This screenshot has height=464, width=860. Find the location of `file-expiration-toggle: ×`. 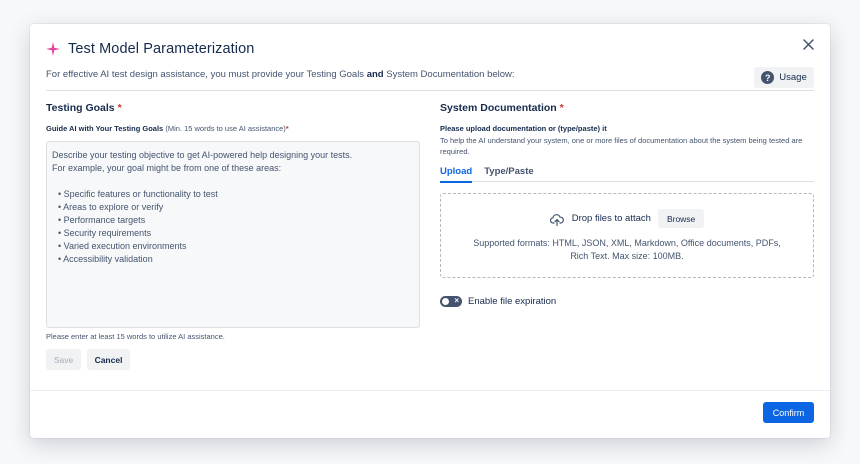

file-expiration-toggle: × is located at coordinates (451, 301).